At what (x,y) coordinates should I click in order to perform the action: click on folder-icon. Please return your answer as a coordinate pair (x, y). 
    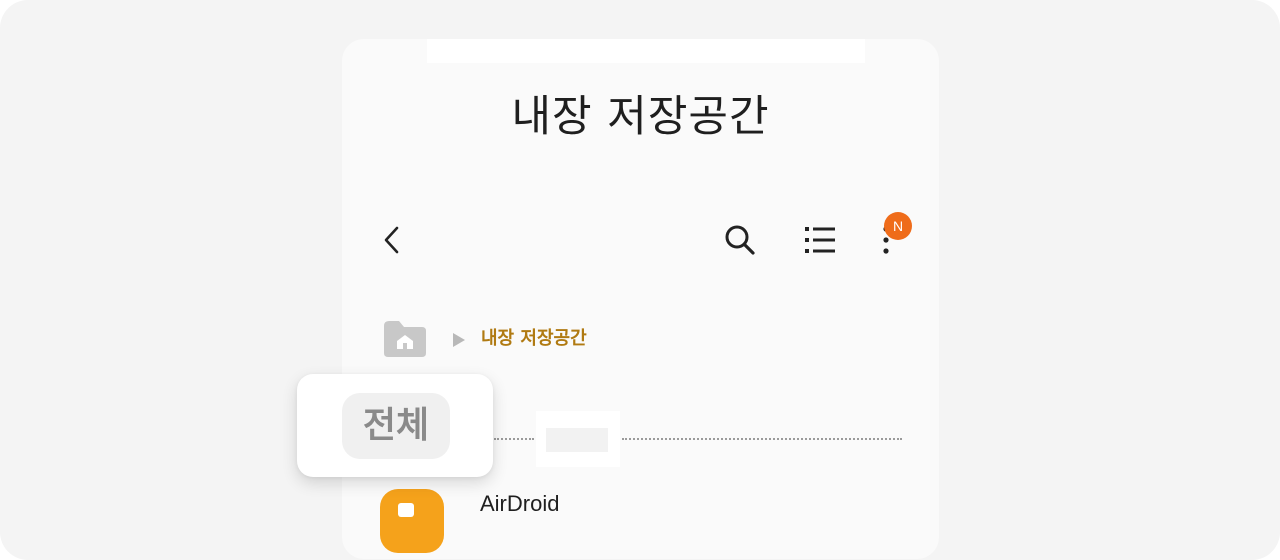
    Looking at the image, I should click on (412, 521).